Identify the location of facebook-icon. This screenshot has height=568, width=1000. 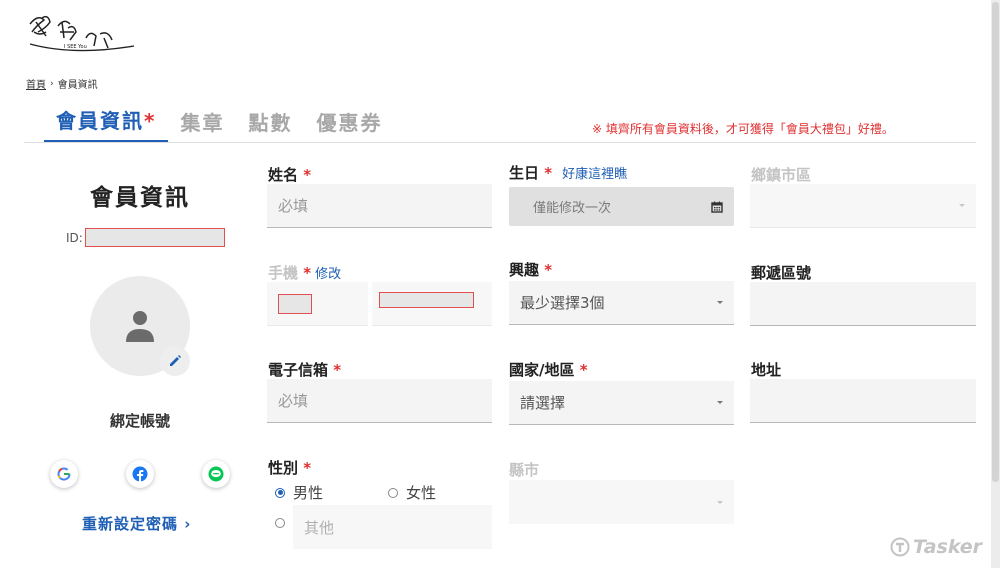
(140, 474).